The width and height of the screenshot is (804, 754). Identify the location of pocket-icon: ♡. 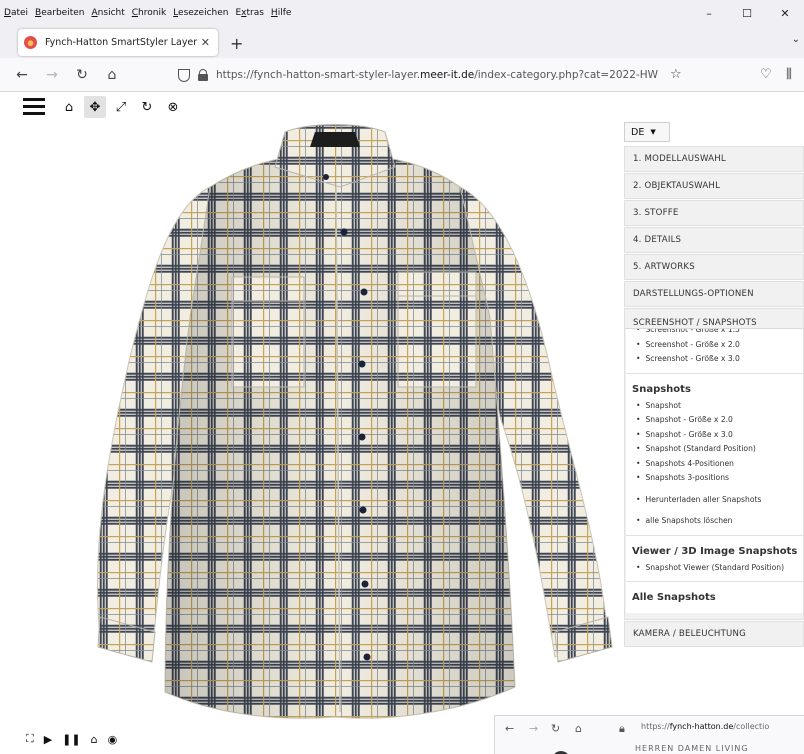
(766, 74).